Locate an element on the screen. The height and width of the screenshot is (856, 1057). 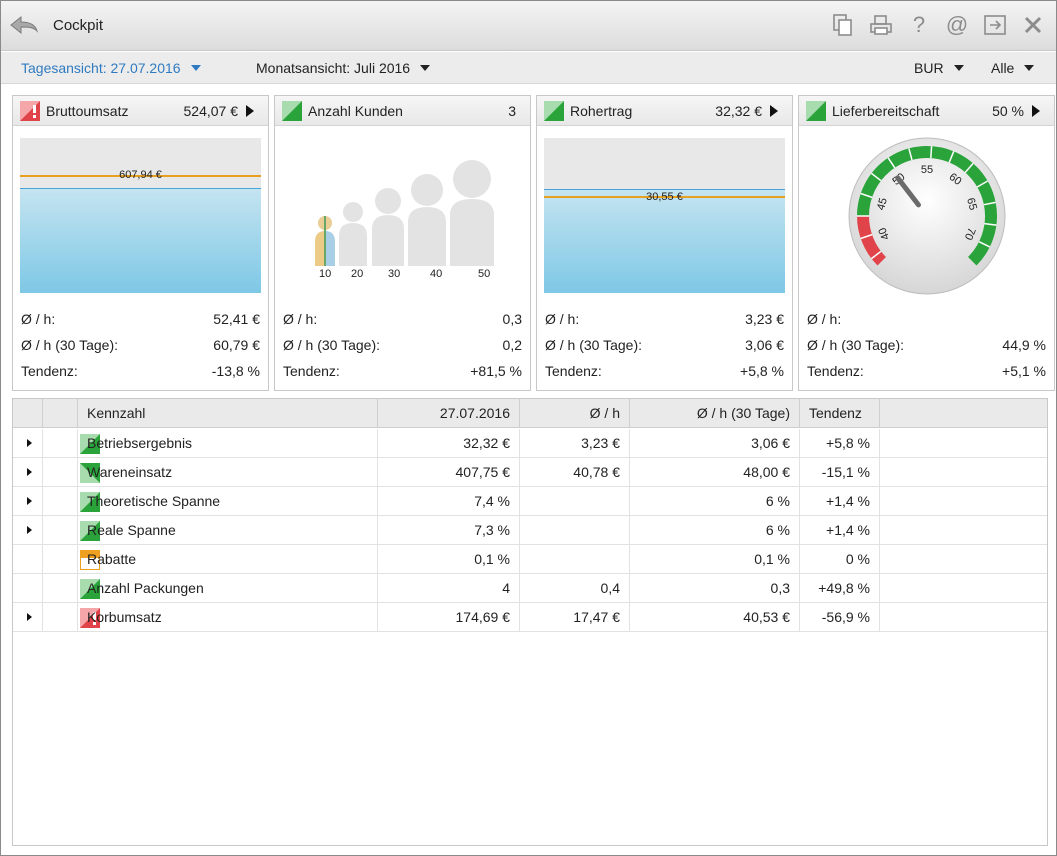
gauge-chart: 40455055606570 is located at coordinates (927, 216).